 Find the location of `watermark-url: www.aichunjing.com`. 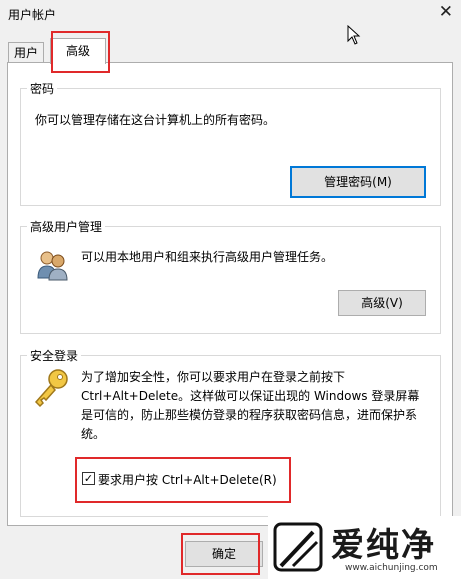

watermark-url: www.aichunjing.com is located at coordinates (391, 568).